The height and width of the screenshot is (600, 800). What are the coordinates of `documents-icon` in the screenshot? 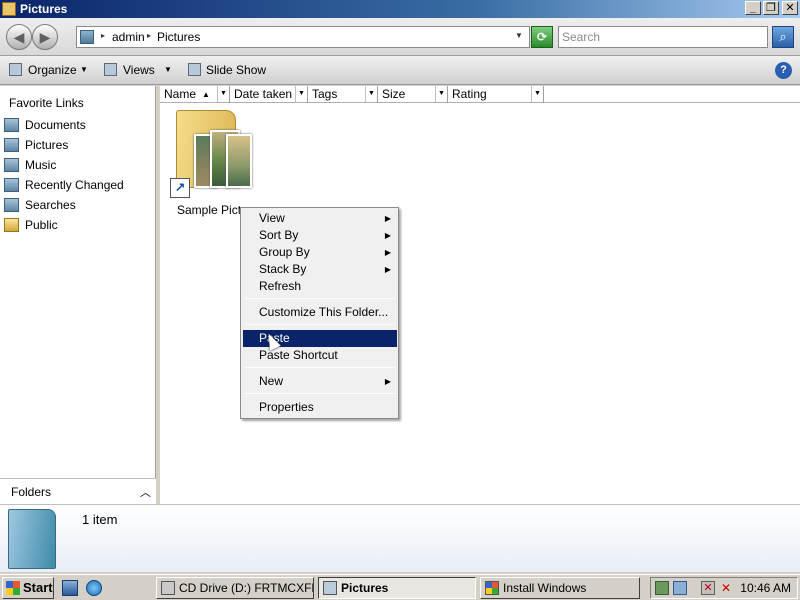 It's located at (11, 125).